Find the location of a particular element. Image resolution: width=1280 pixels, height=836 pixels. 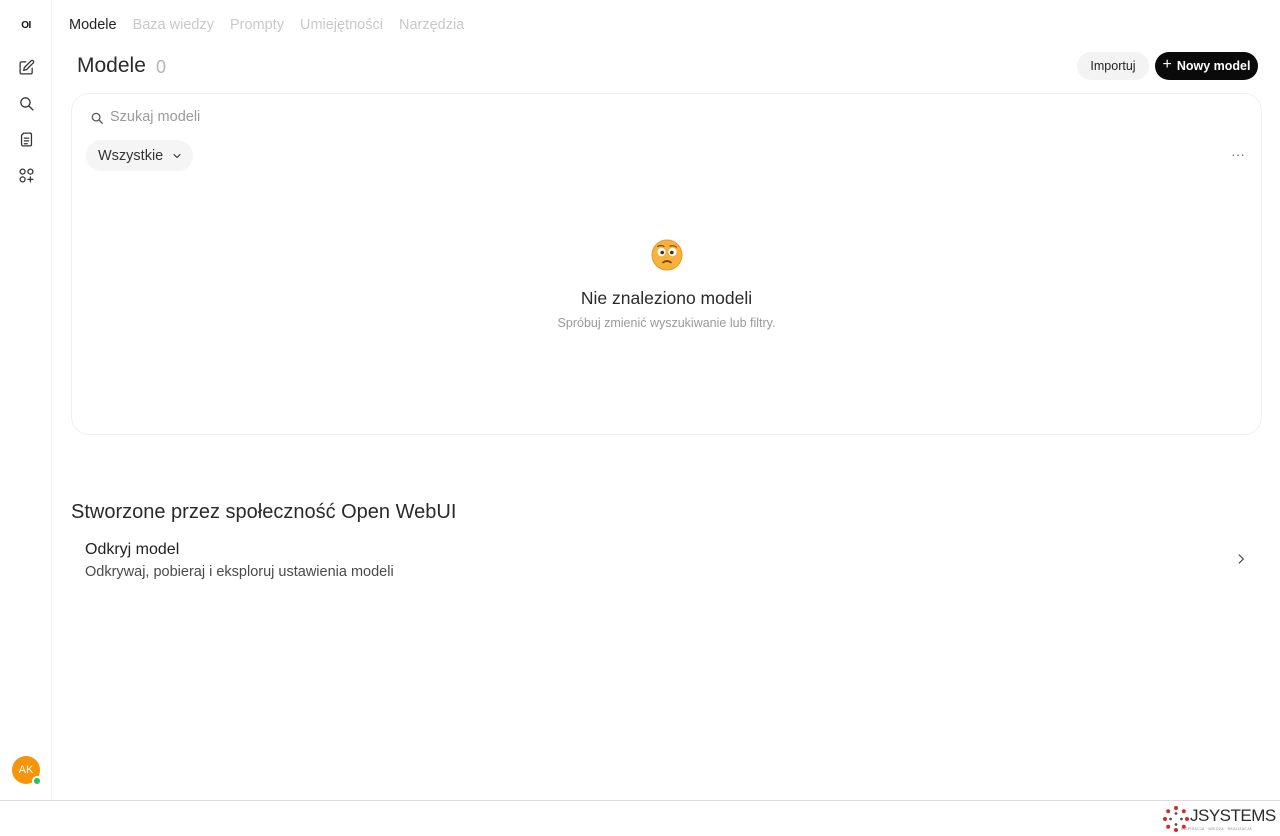

empty-state-title: Nie znaleziono modeli is located at coordinates (666, 298).